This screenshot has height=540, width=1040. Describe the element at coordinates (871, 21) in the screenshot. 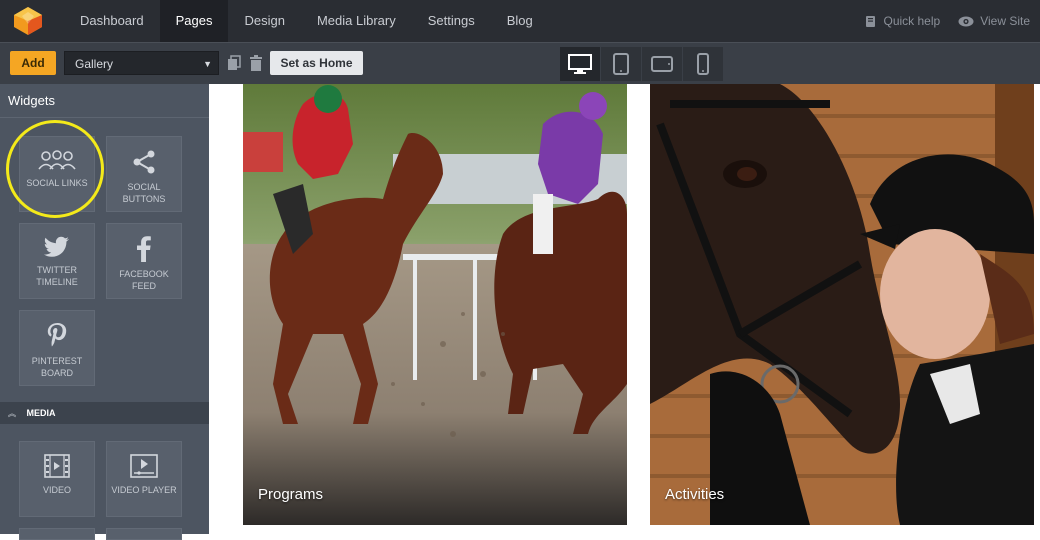

I see `book-icon` at that location.